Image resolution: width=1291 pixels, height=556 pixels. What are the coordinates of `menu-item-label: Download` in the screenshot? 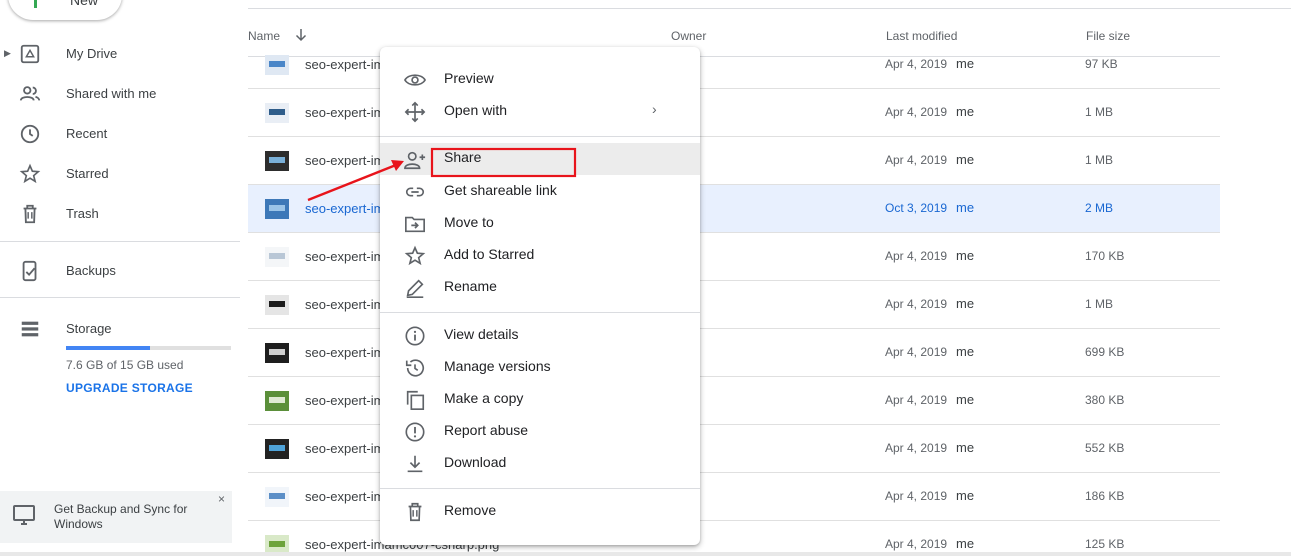 It's located at (475, 462).